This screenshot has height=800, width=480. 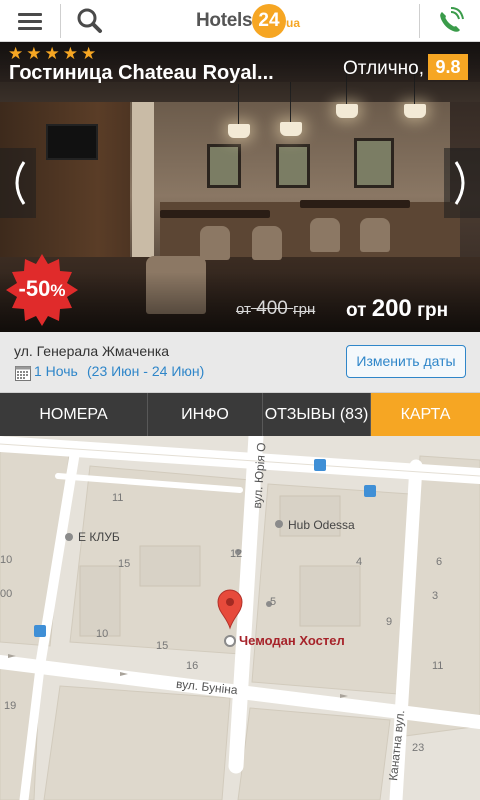 I want to click on new-price-prefix: от, so click(x=356, y=310).